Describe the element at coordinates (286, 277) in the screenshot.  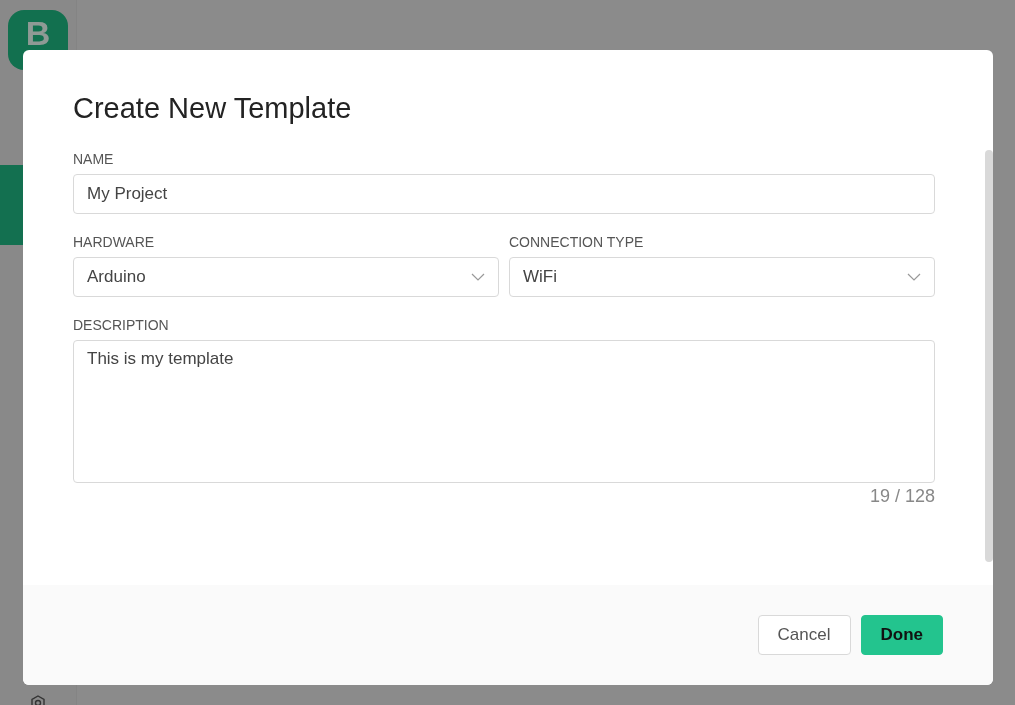
I see `dropdown-field: Arduino` at that location.